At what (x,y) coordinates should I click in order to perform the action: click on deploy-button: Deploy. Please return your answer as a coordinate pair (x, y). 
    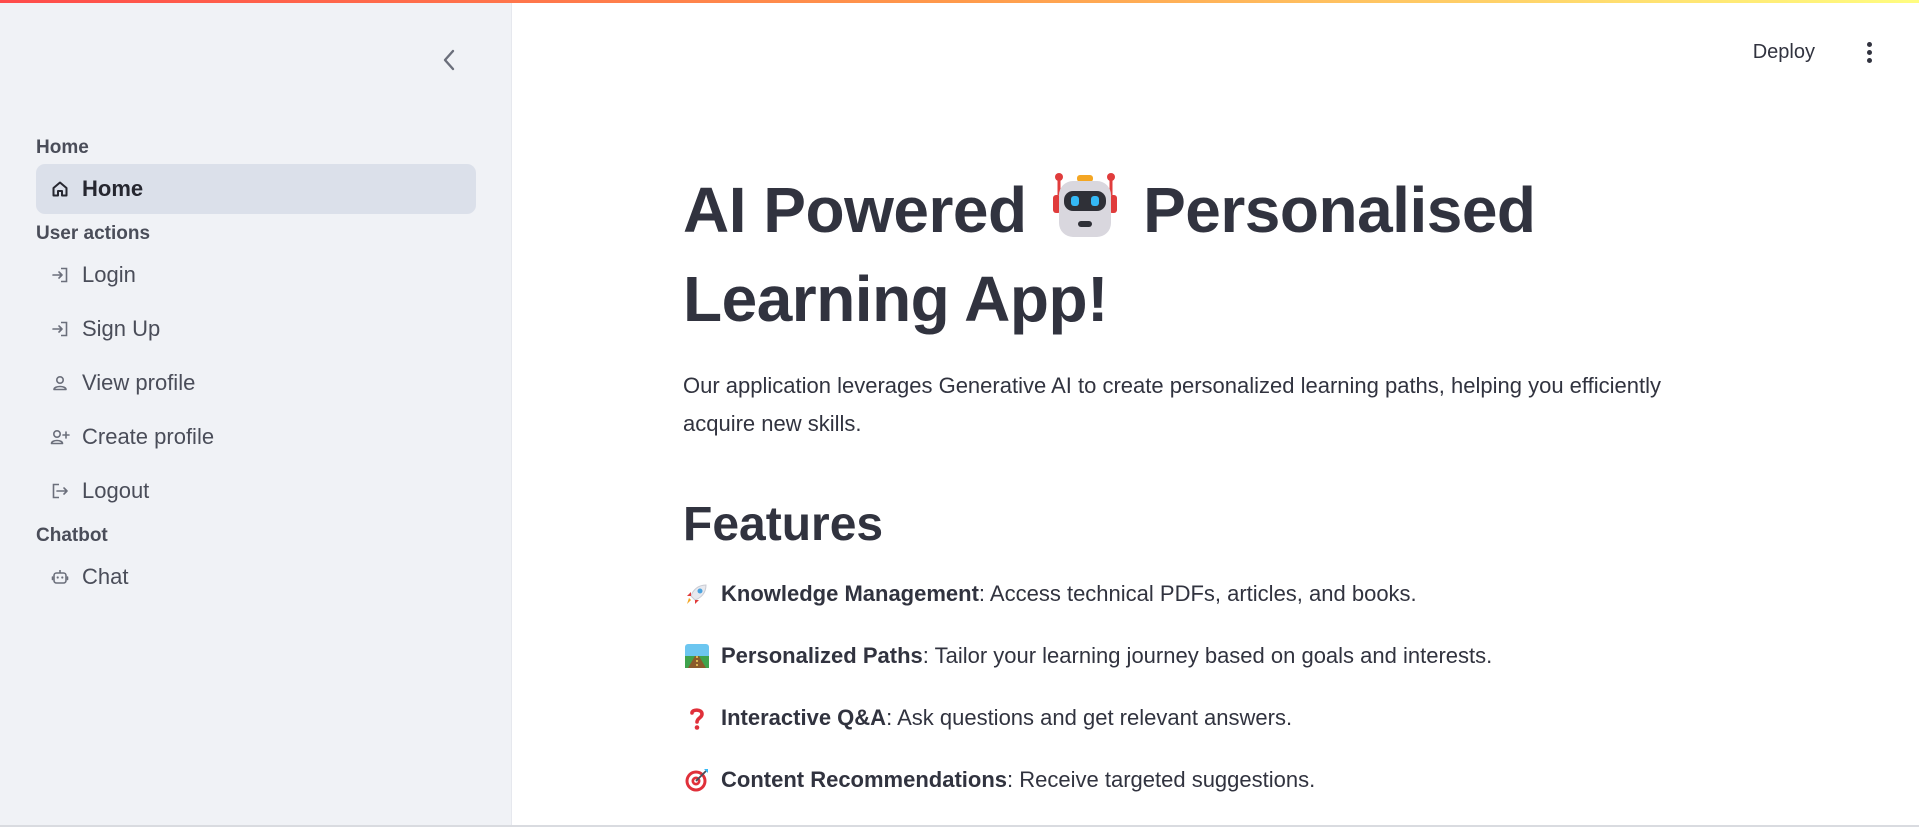
    Looking at the image, I should click on (1784, 52).